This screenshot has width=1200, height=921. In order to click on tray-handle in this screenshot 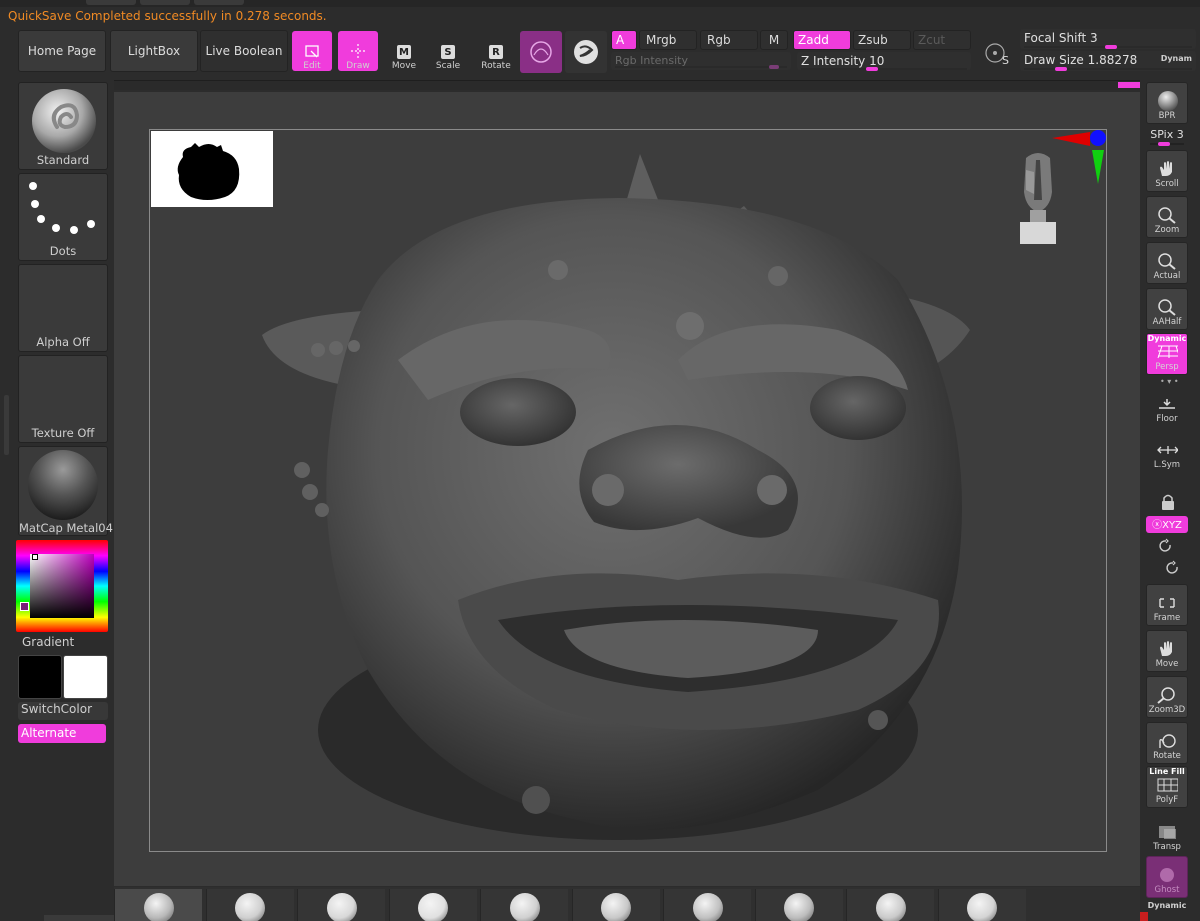, I will do `click(1129, 85)`.